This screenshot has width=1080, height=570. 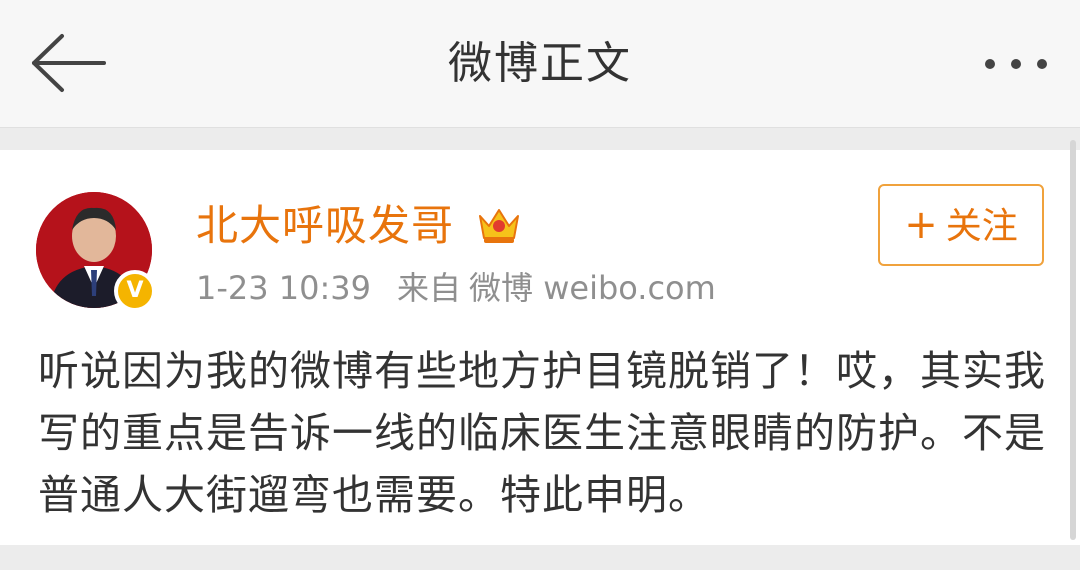 I want to click on page-title: 微博正文, so click(x=540, y=63).